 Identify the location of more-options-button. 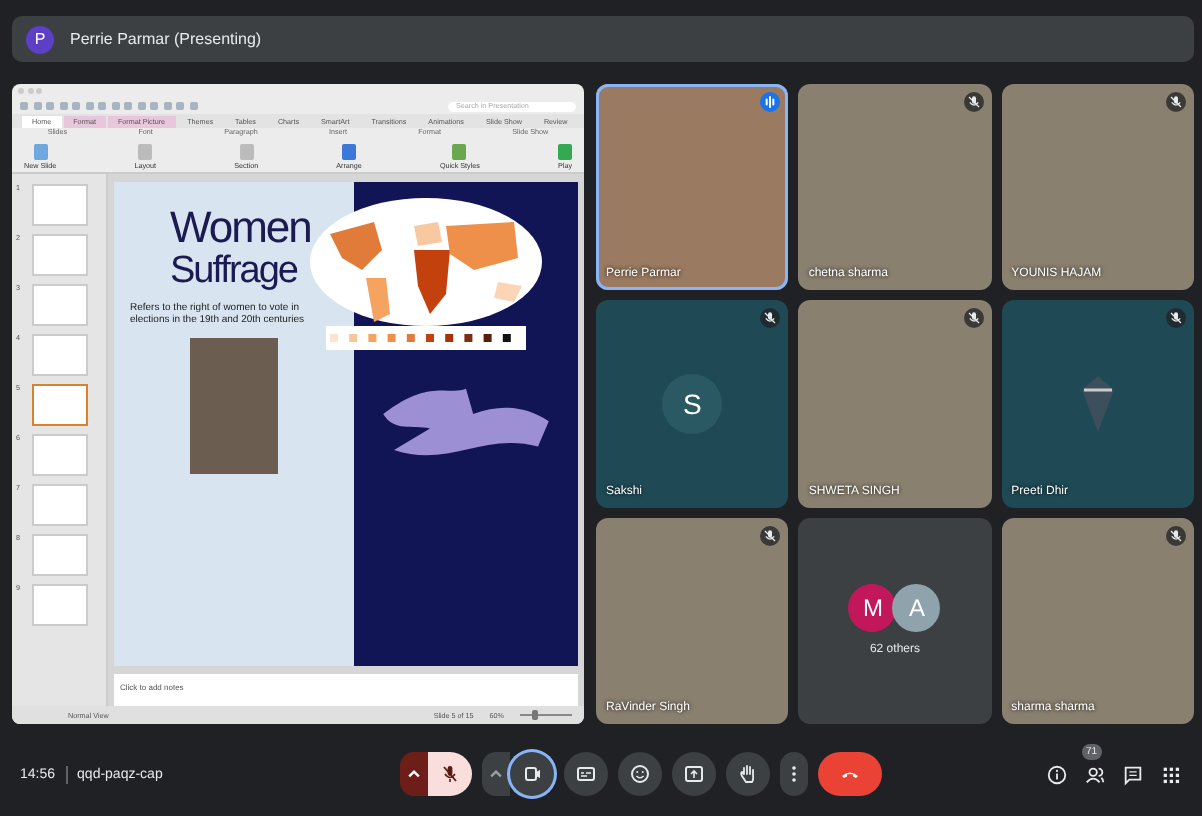
(794, 774).